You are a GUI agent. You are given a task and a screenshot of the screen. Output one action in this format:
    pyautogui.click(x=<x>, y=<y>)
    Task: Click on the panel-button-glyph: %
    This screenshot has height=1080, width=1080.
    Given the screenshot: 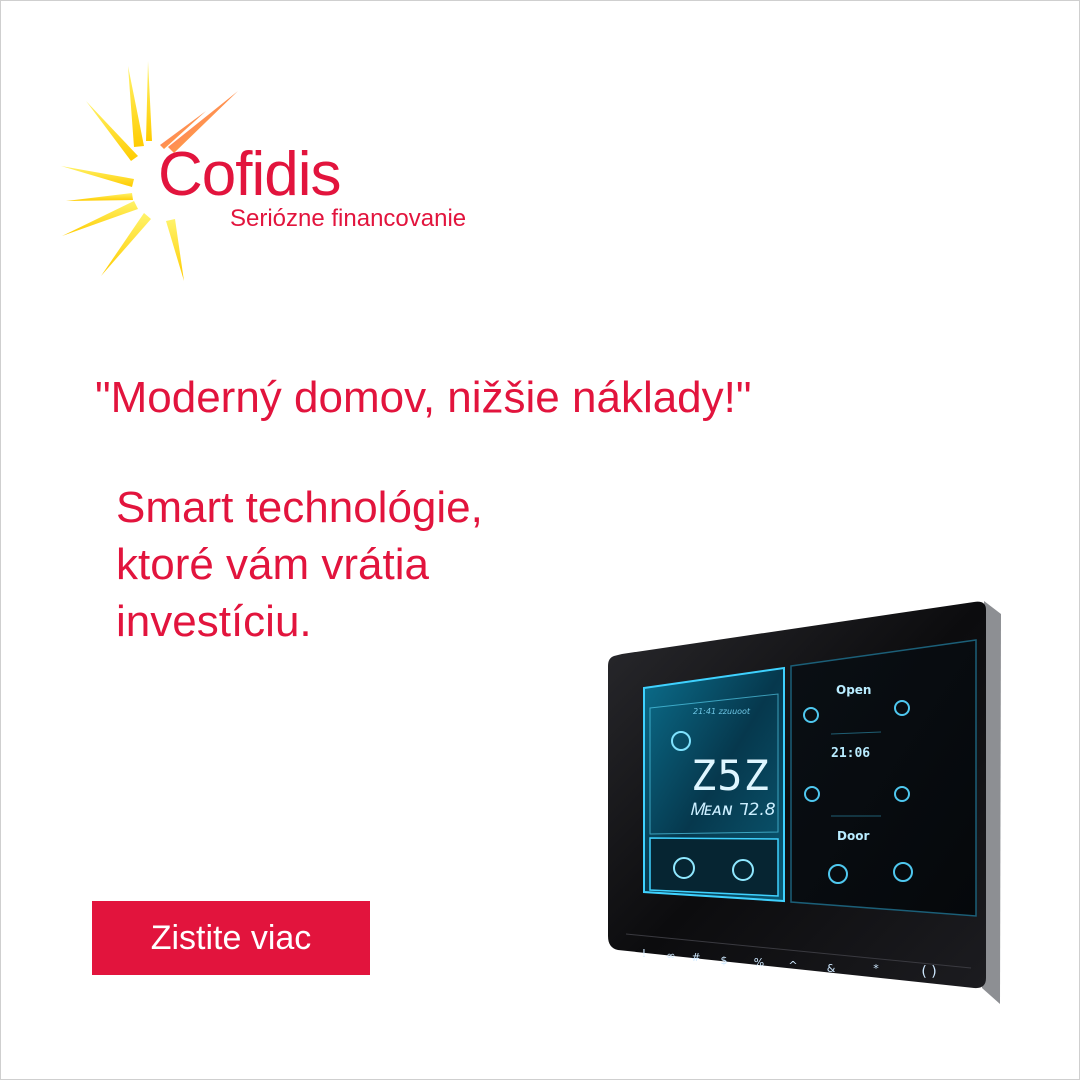 What is the action you would take?
    pyautogui.click(x=759, y=962)
    